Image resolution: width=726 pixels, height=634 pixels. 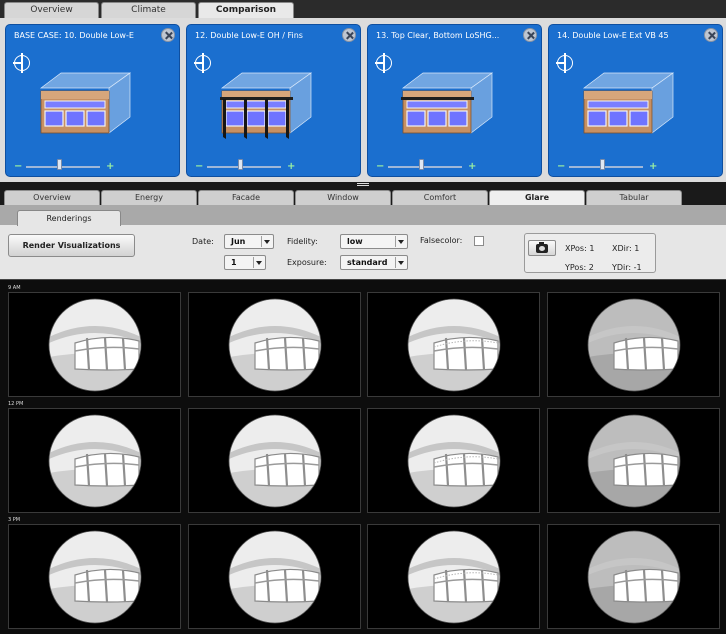 I want to click on top-tab-overview: Overview, so click(x=51, y=10).